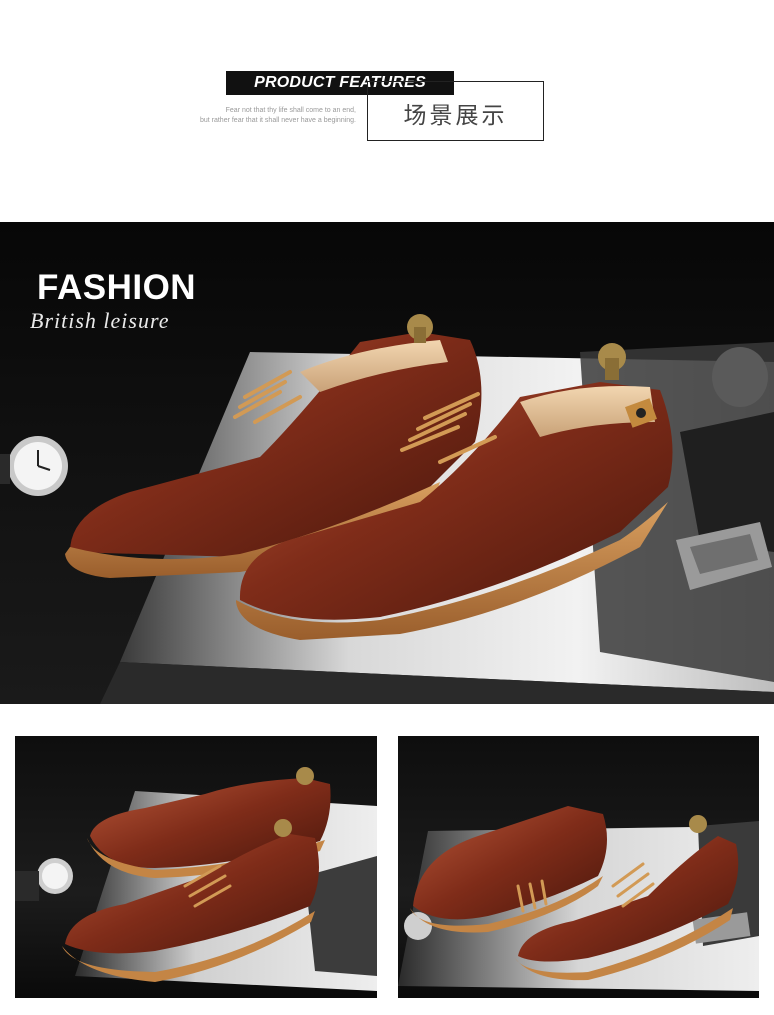  I want to click on hero-title: FASHION, so click(117, 287).